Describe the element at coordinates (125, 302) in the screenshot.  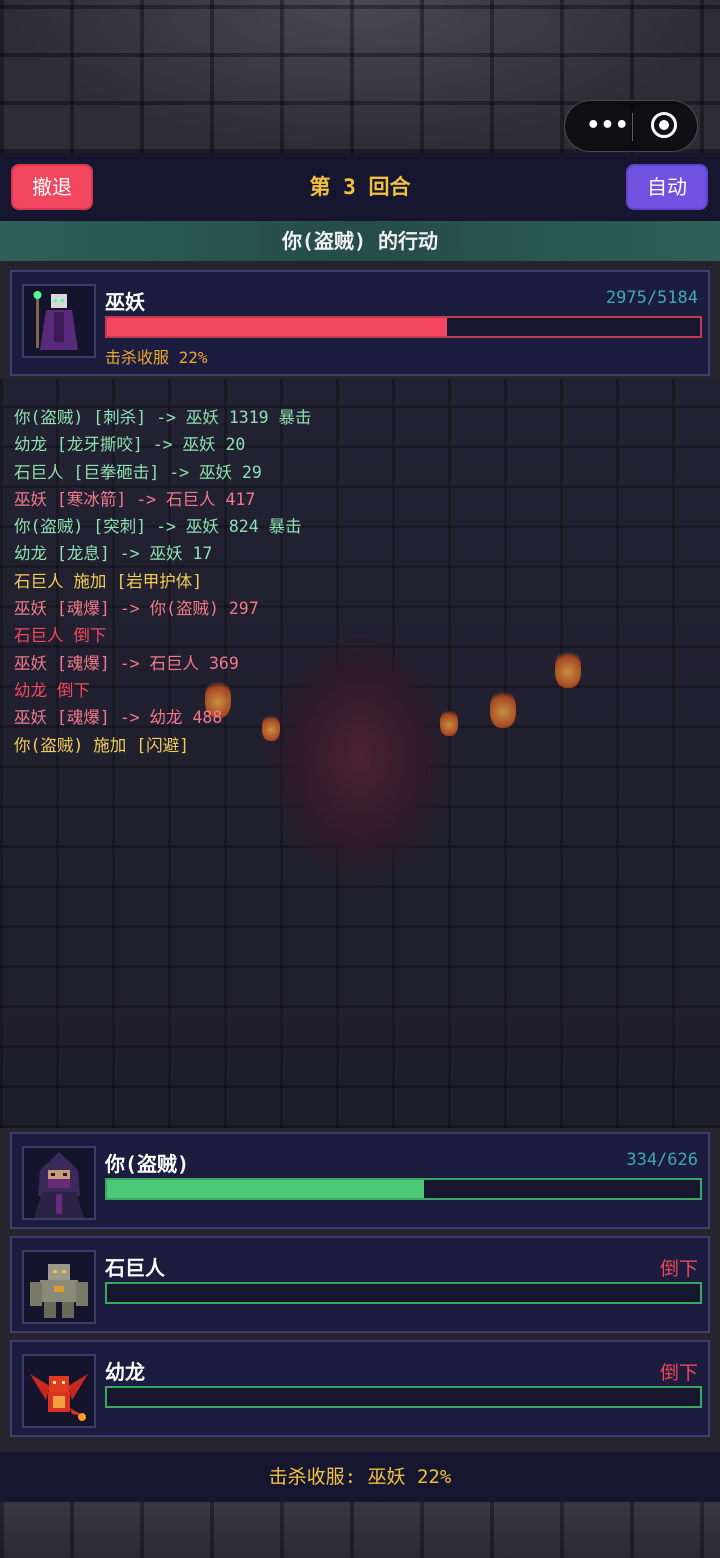
I see `enemy-name: 巫妖` at that location.